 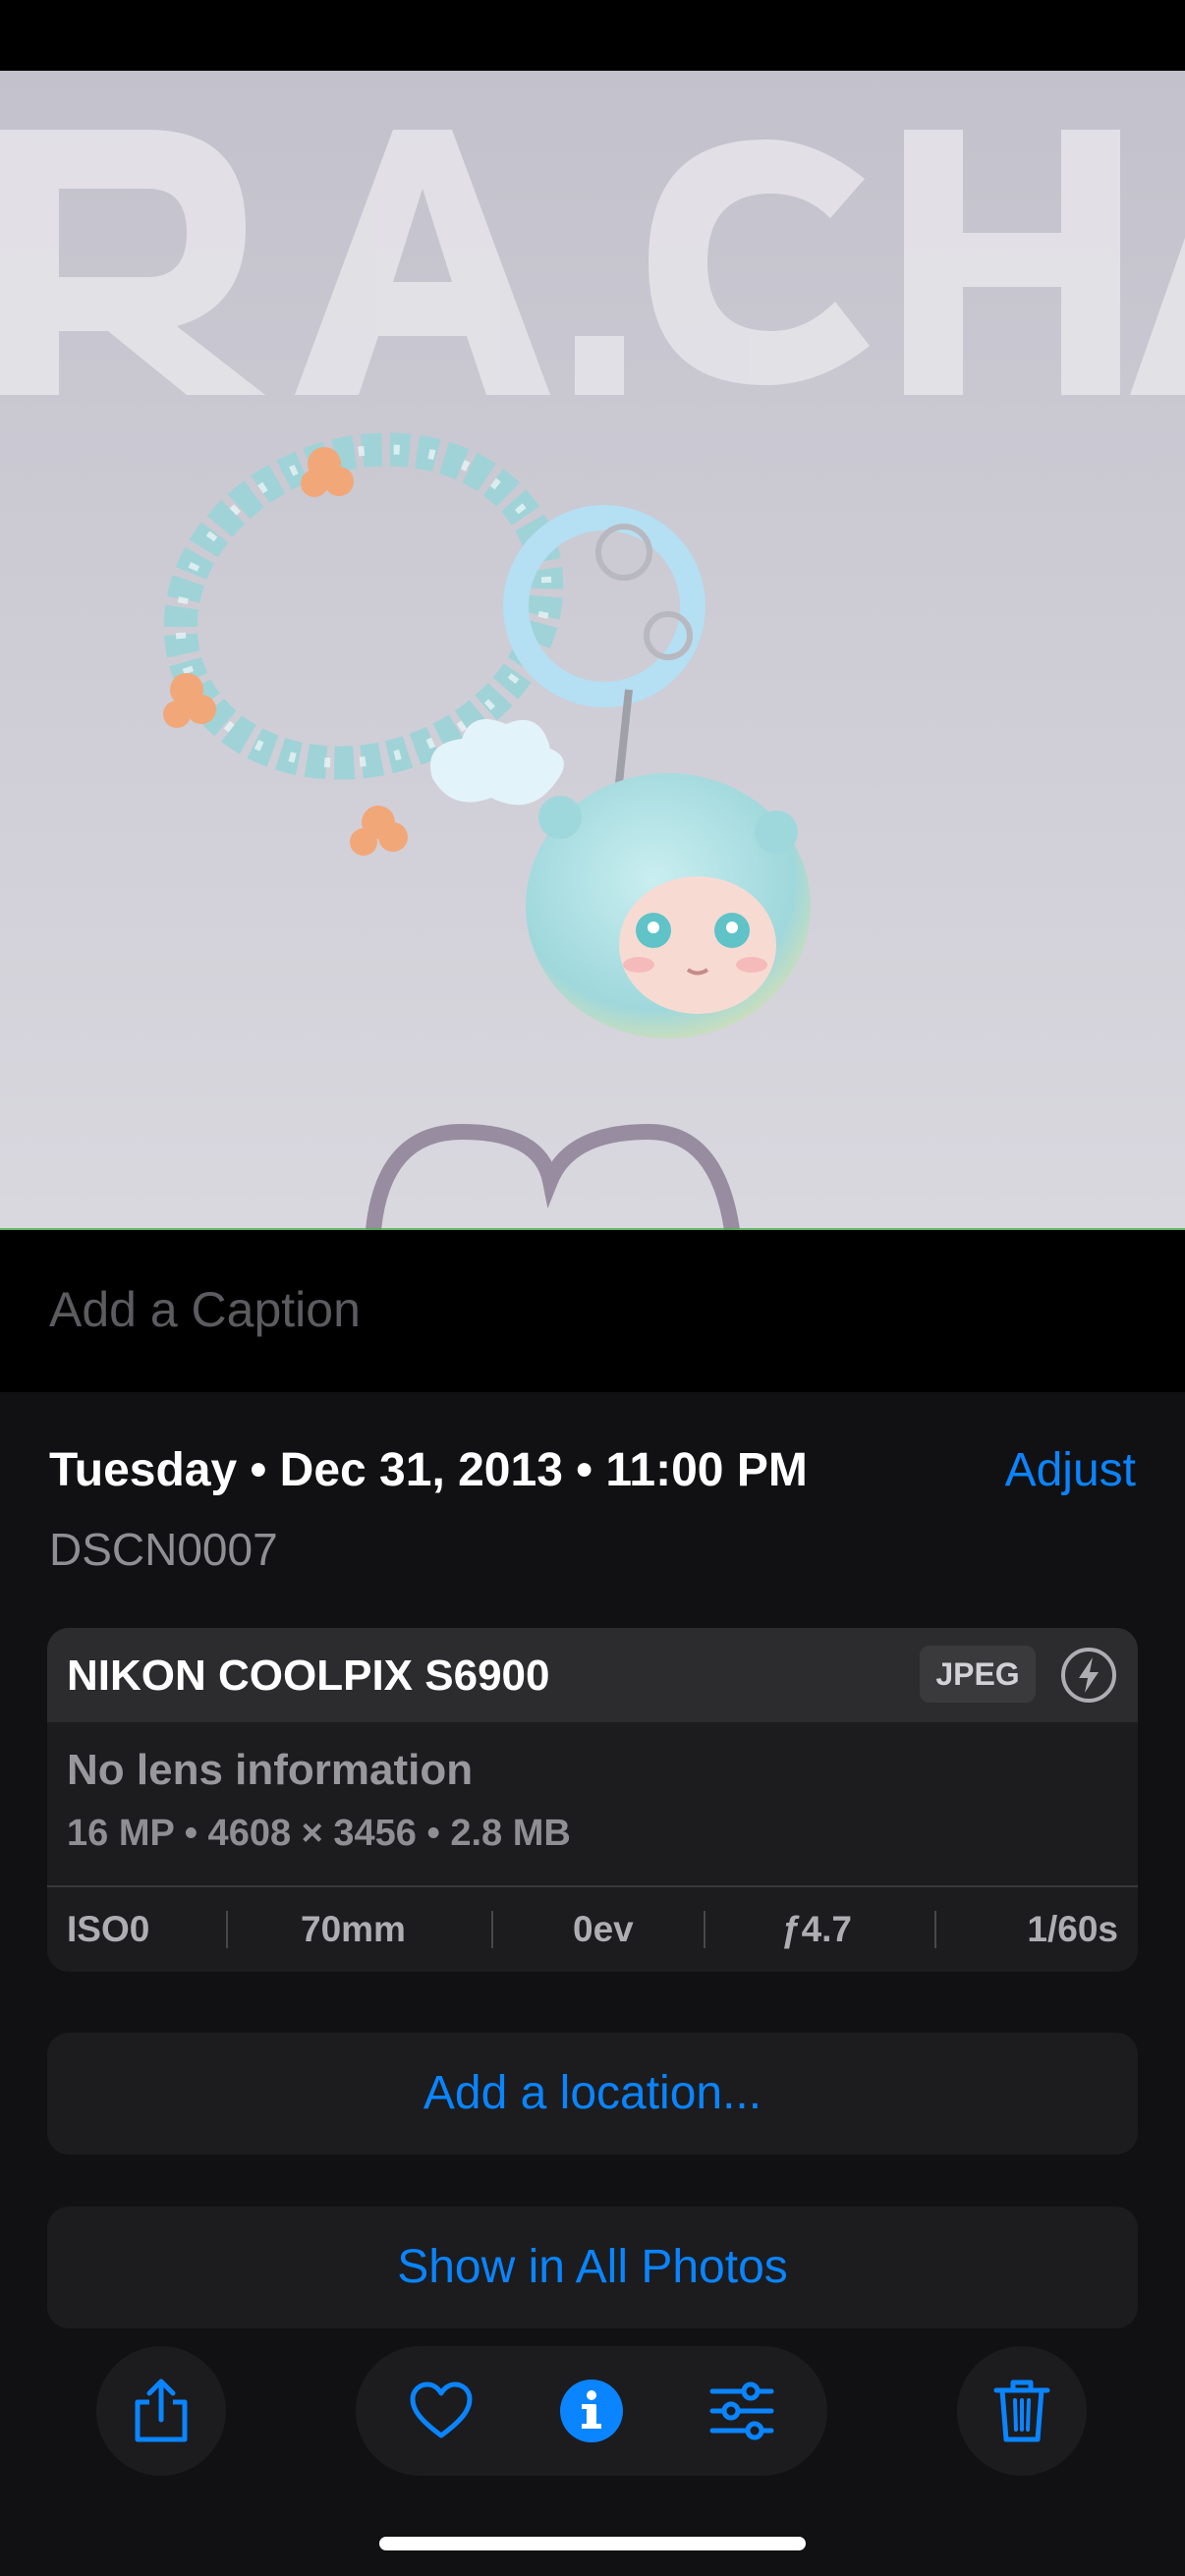 What do you see at coordinates (353, 1929) in the screenshot?
I see `exif-focal-length: 70mm` at bounding box center [353, 1929].